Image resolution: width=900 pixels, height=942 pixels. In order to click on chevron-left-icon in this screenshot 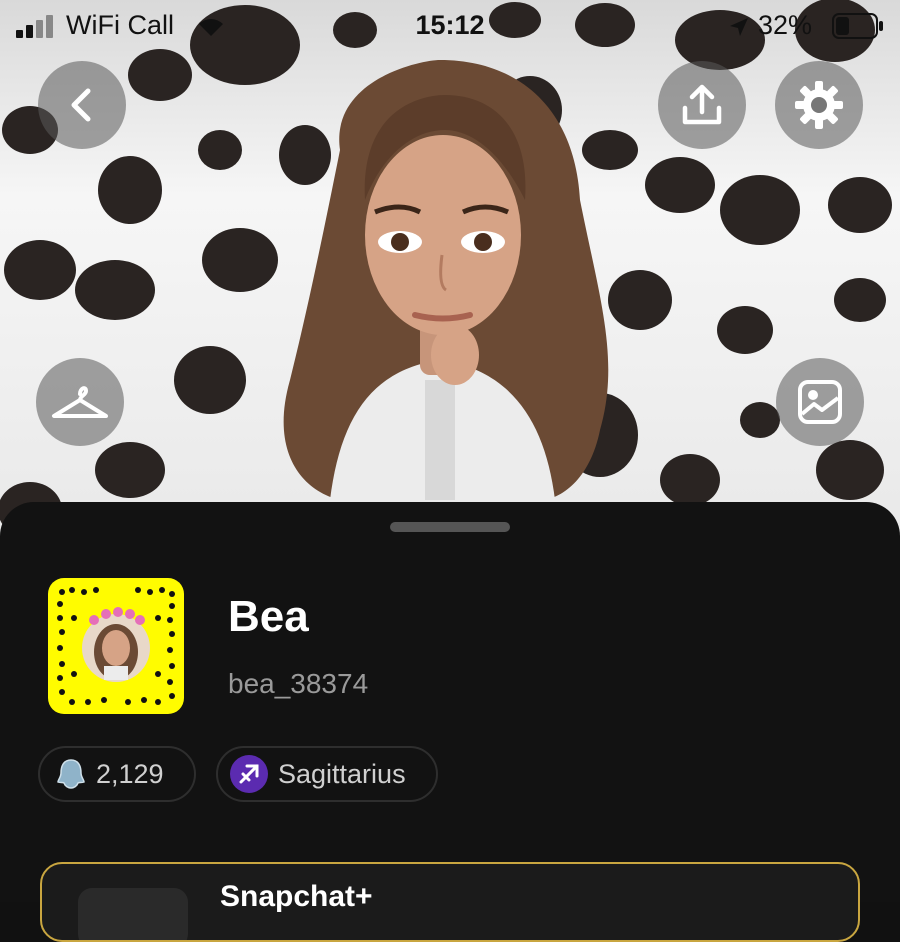, I will do `click(81, 105)`.